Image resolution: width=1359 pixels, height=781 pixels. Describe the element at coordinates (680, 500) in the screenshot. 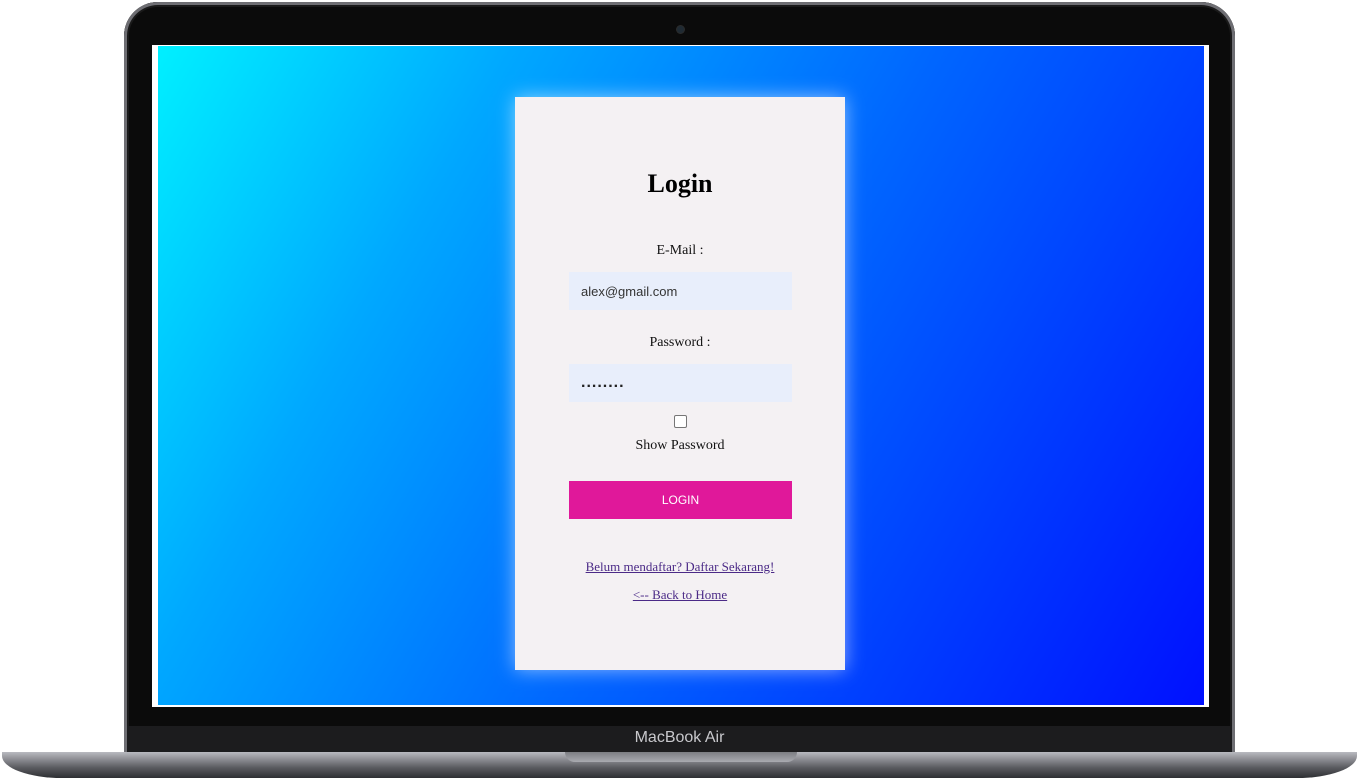

I see `login-button: LOGIN` at that location.